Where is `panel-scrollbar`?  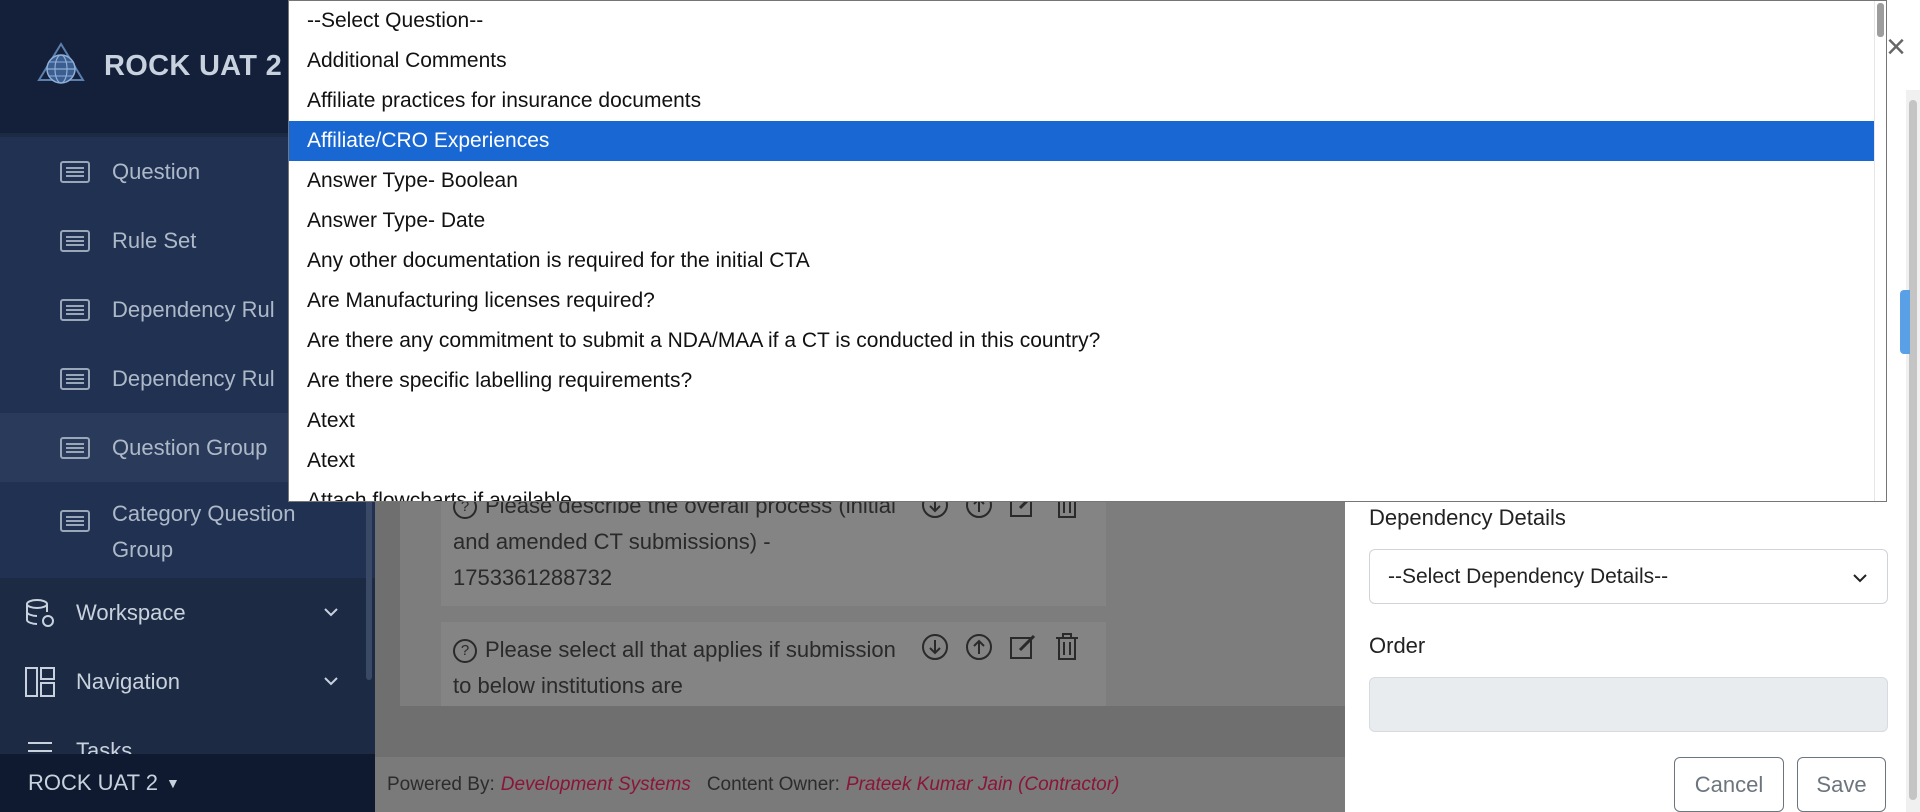
panel-scrollbar is located at coordinates (1913, 451).